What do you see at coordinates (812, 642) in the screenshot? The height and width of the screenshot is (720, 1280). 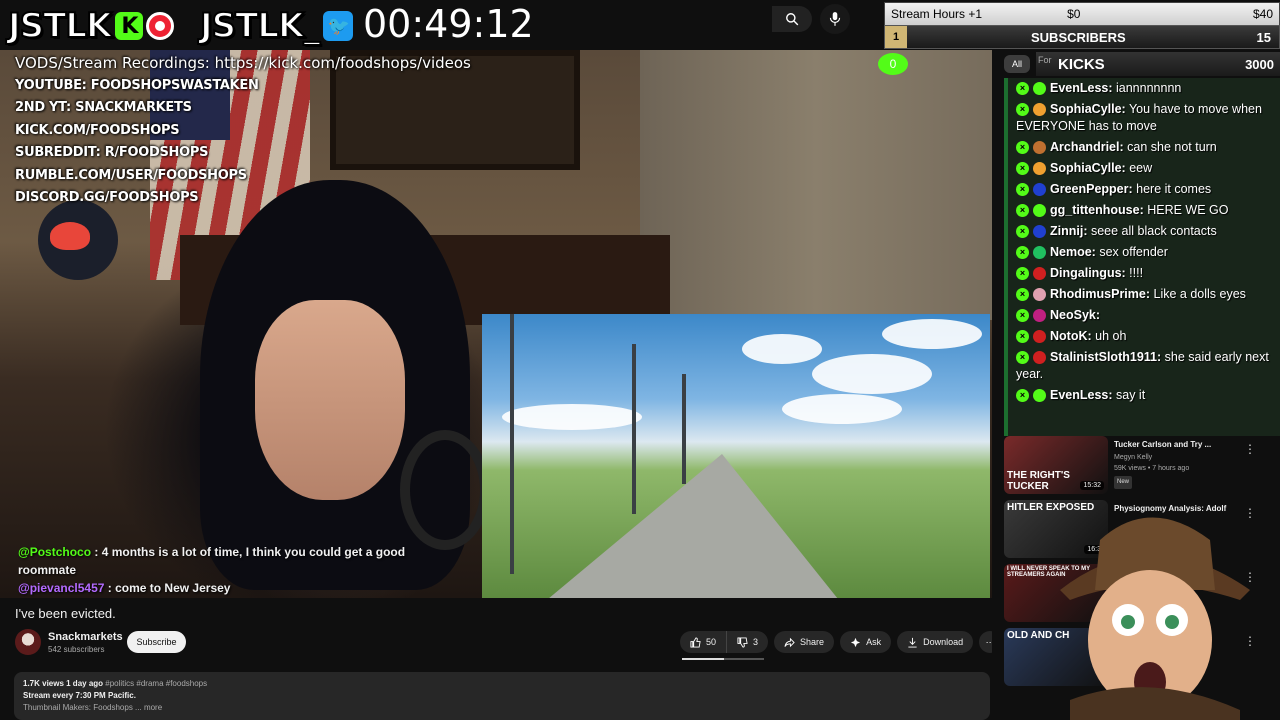 I see `share-label: Share` at bounding box center [812, 642].